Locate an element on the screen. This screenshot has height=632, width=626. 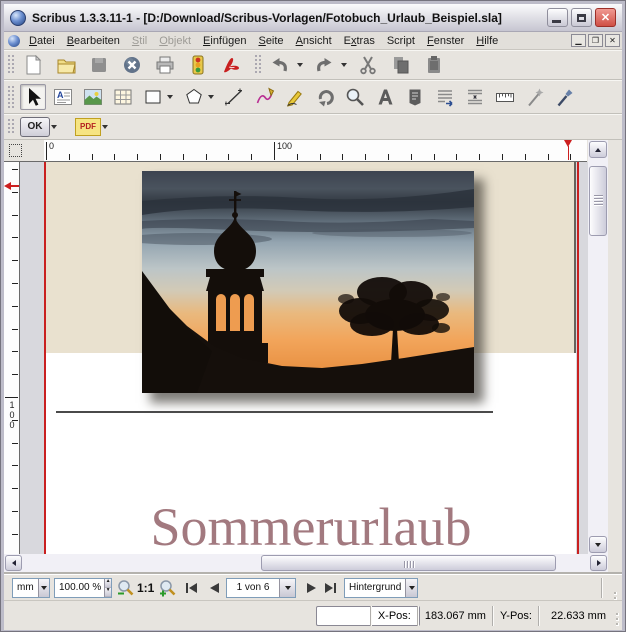
eye-dropper-button is located at coordinates (565, 97).